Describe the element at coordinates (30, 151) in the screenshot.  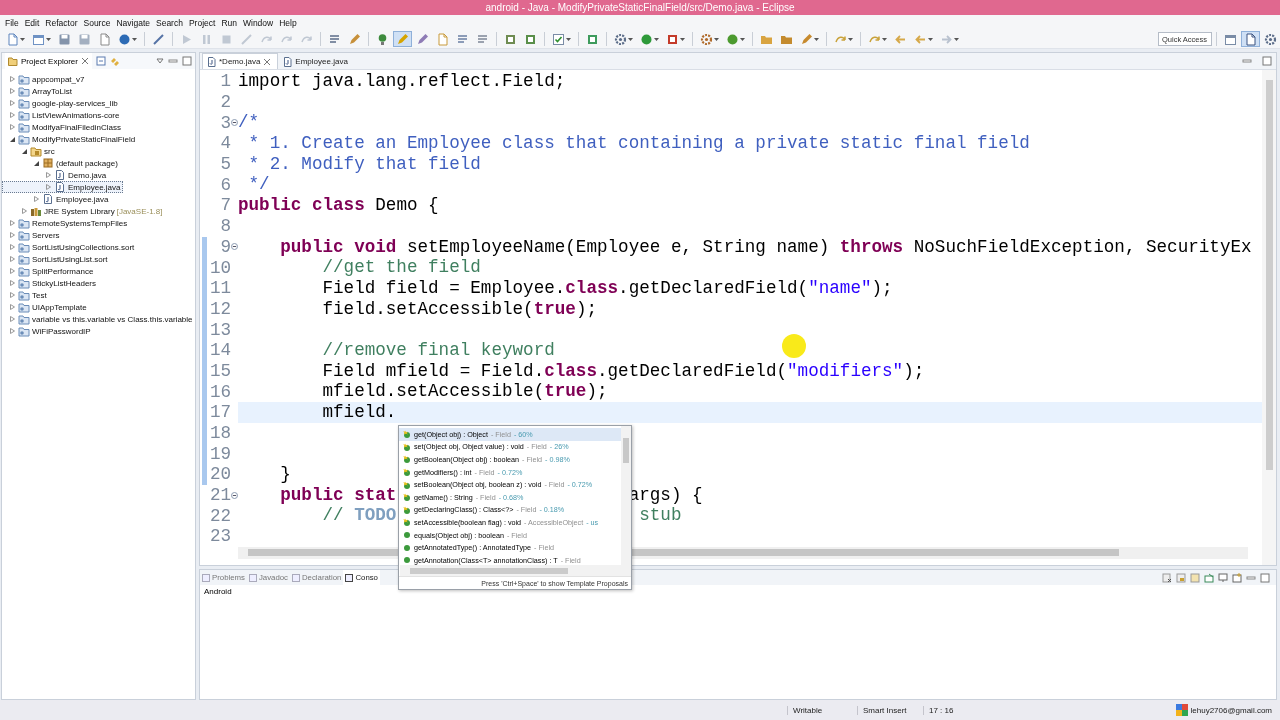
I see `tree-item: src` at that location.